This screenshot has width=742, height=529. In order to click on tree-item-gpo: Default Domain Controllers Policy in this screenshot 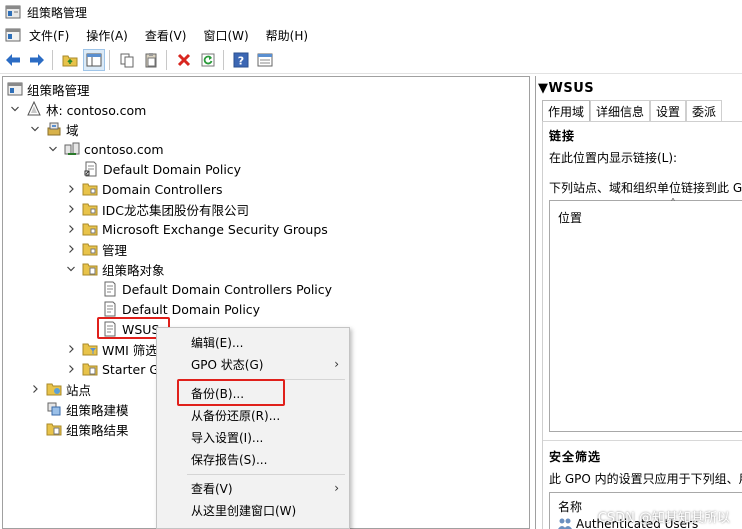, I will do `click(217, 289)`.